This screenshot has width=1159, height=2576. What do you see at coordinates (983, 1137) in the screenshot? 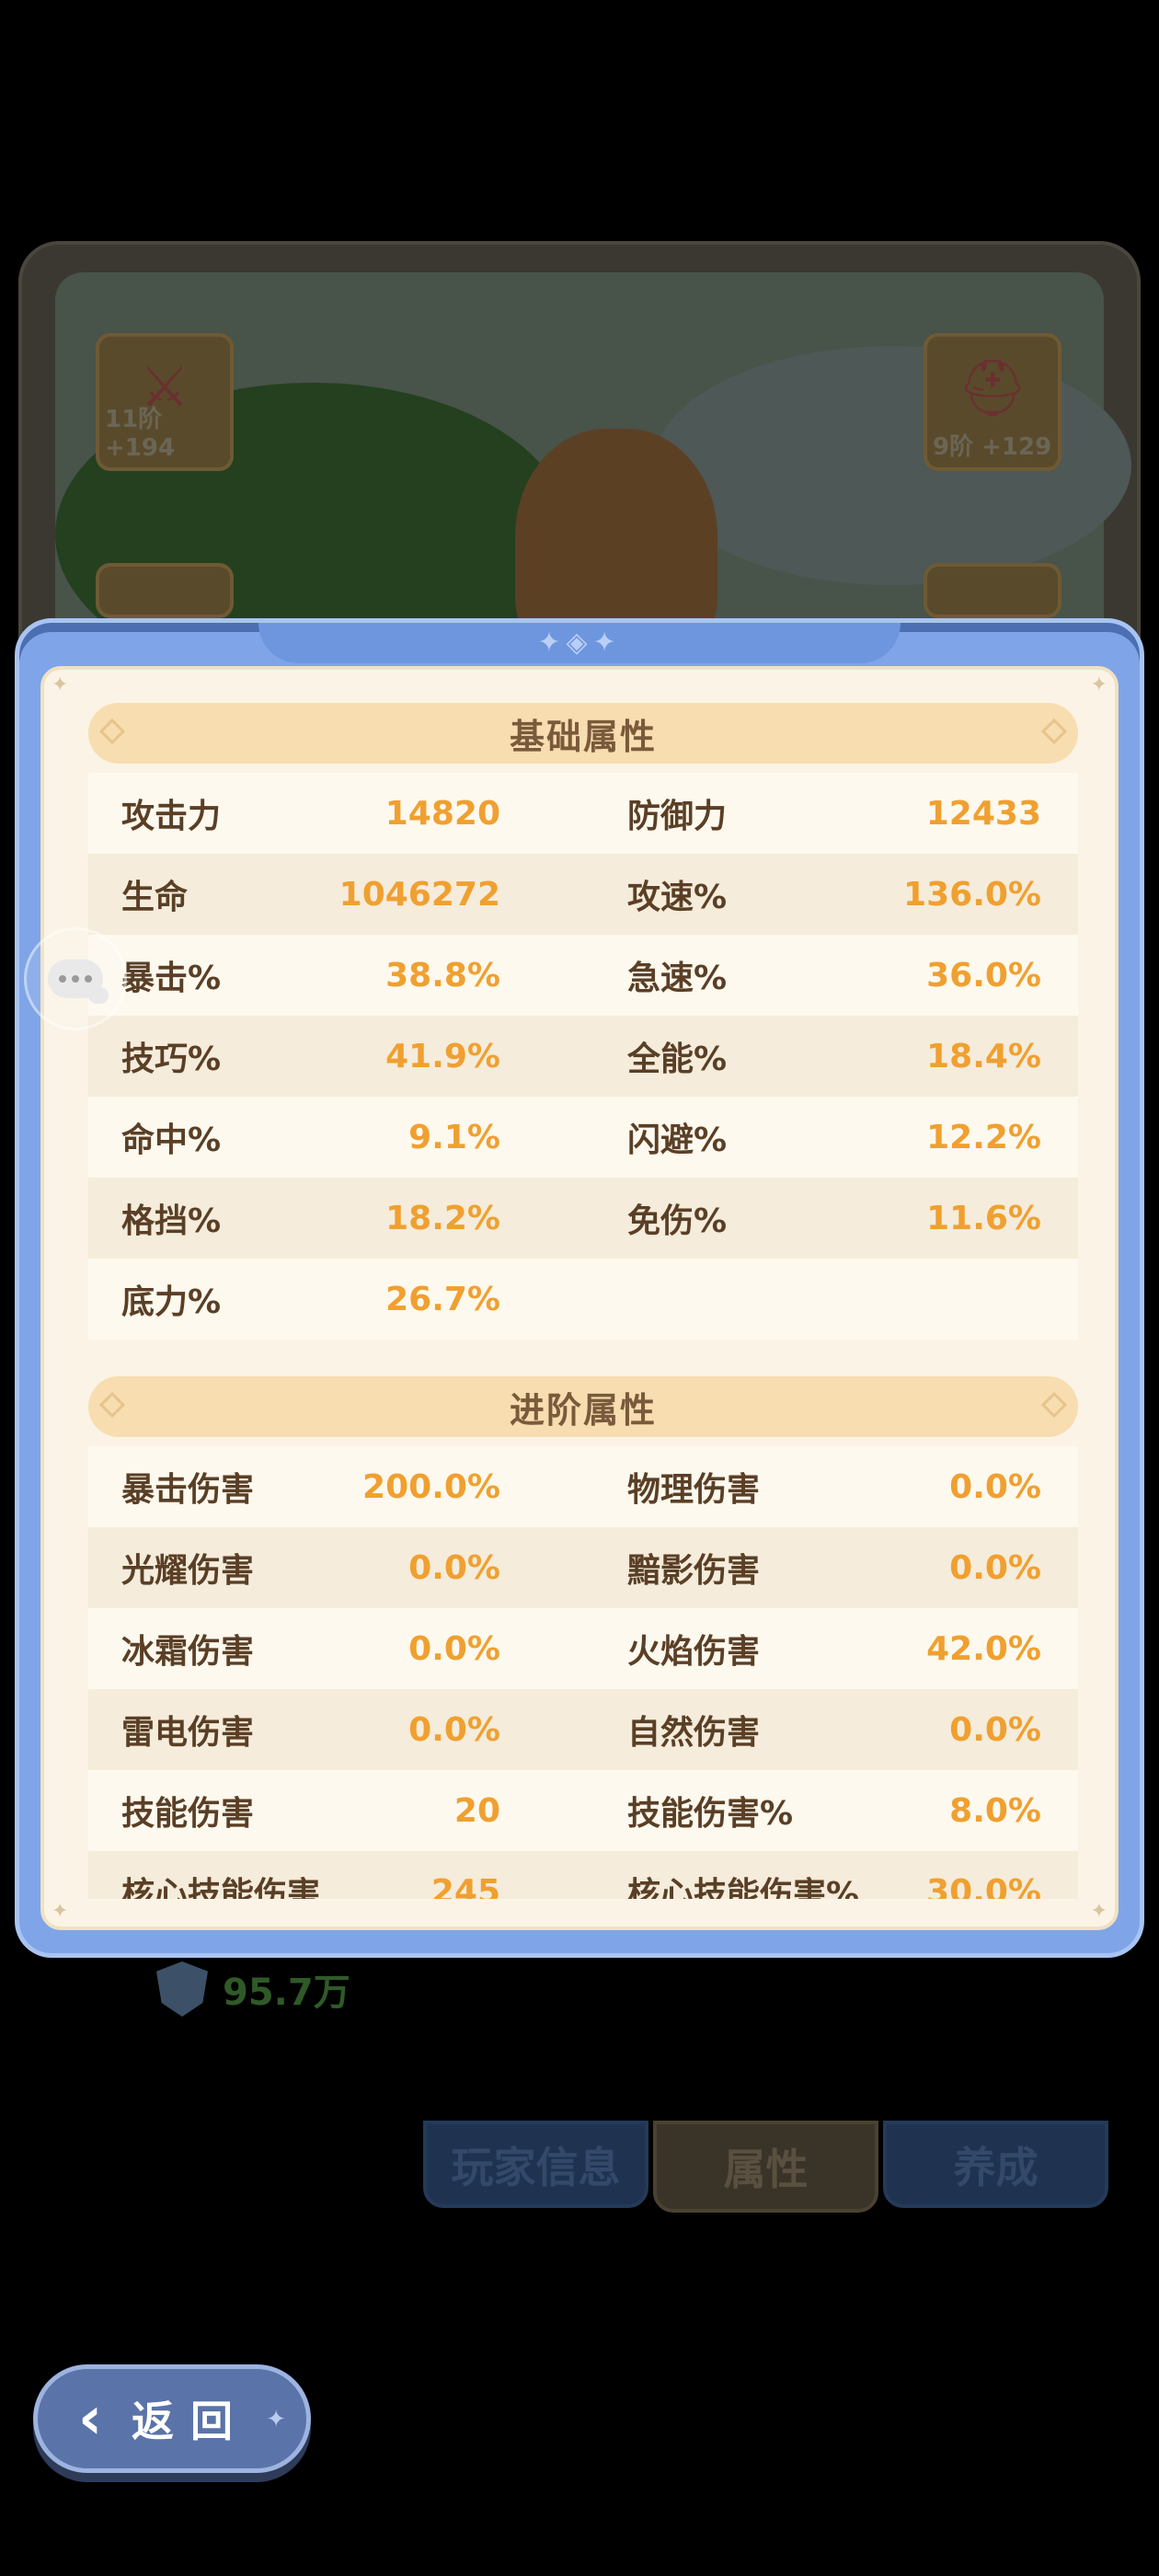
I see `attribute-value: 12.2%` at bounding box center [983, 1137].